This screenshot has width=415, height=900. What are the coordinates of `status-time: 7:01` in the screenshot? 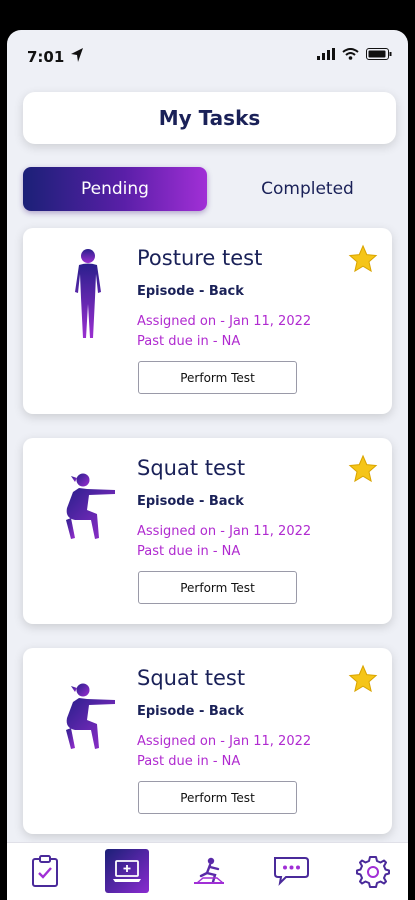 It's located at (46, 57).